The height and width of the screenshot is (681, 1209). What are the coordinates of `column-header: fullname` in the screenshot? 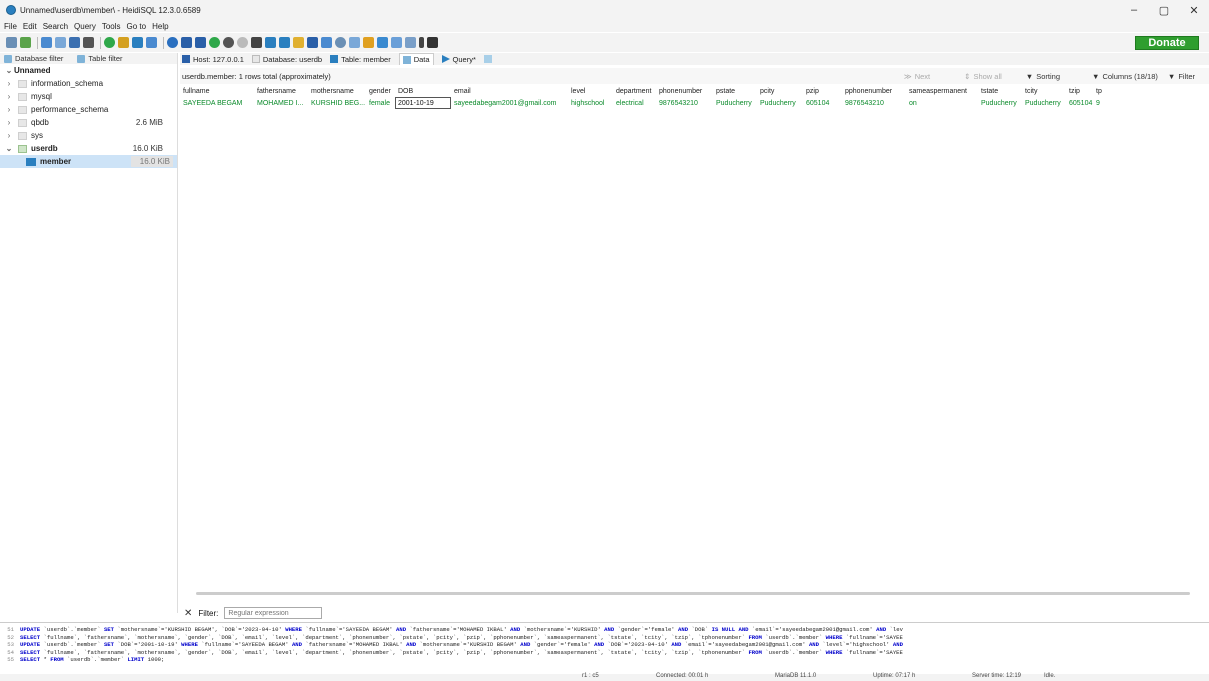 It's located at (217, 91).